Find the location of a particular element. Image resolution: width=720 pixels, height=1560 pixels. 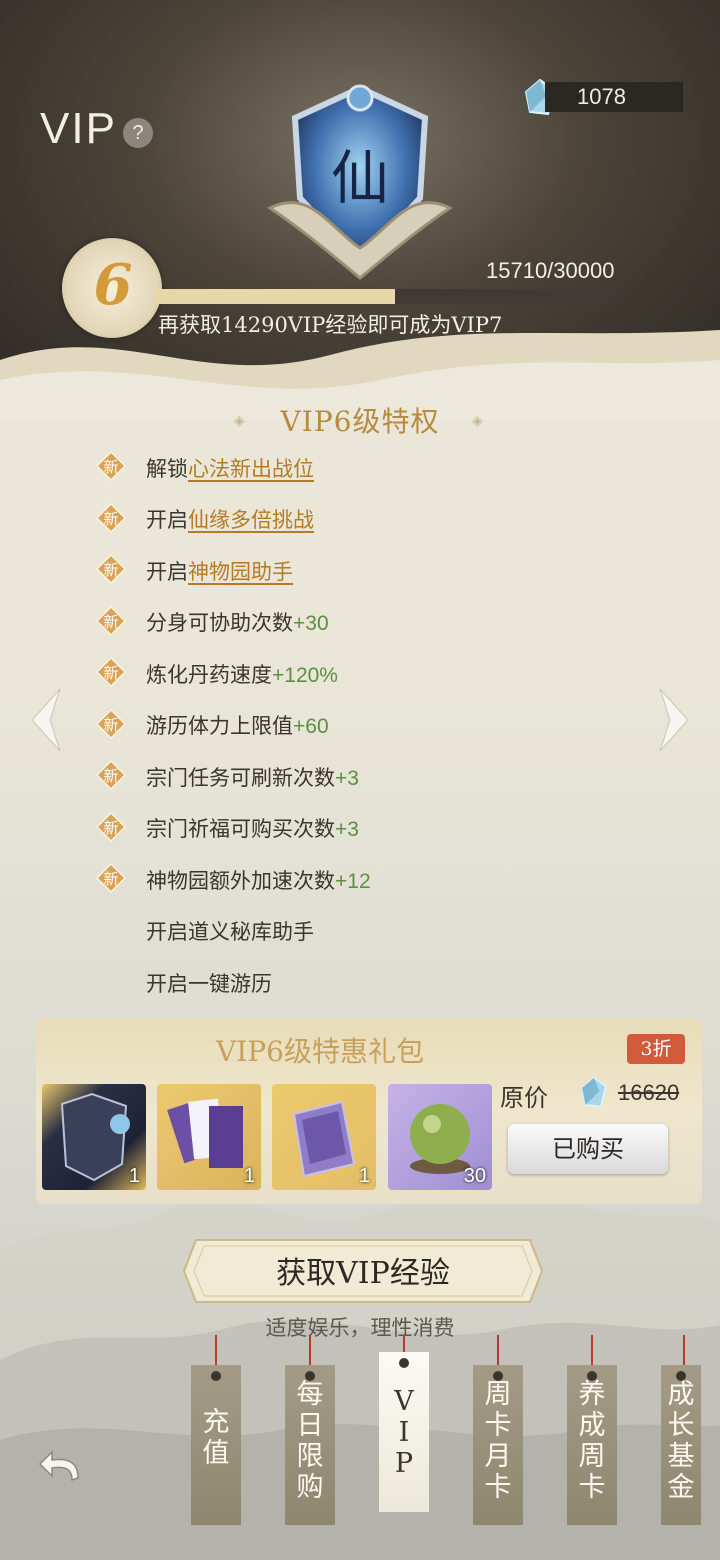

original-price-label: 原价 is located at coordinates (524, 1098).